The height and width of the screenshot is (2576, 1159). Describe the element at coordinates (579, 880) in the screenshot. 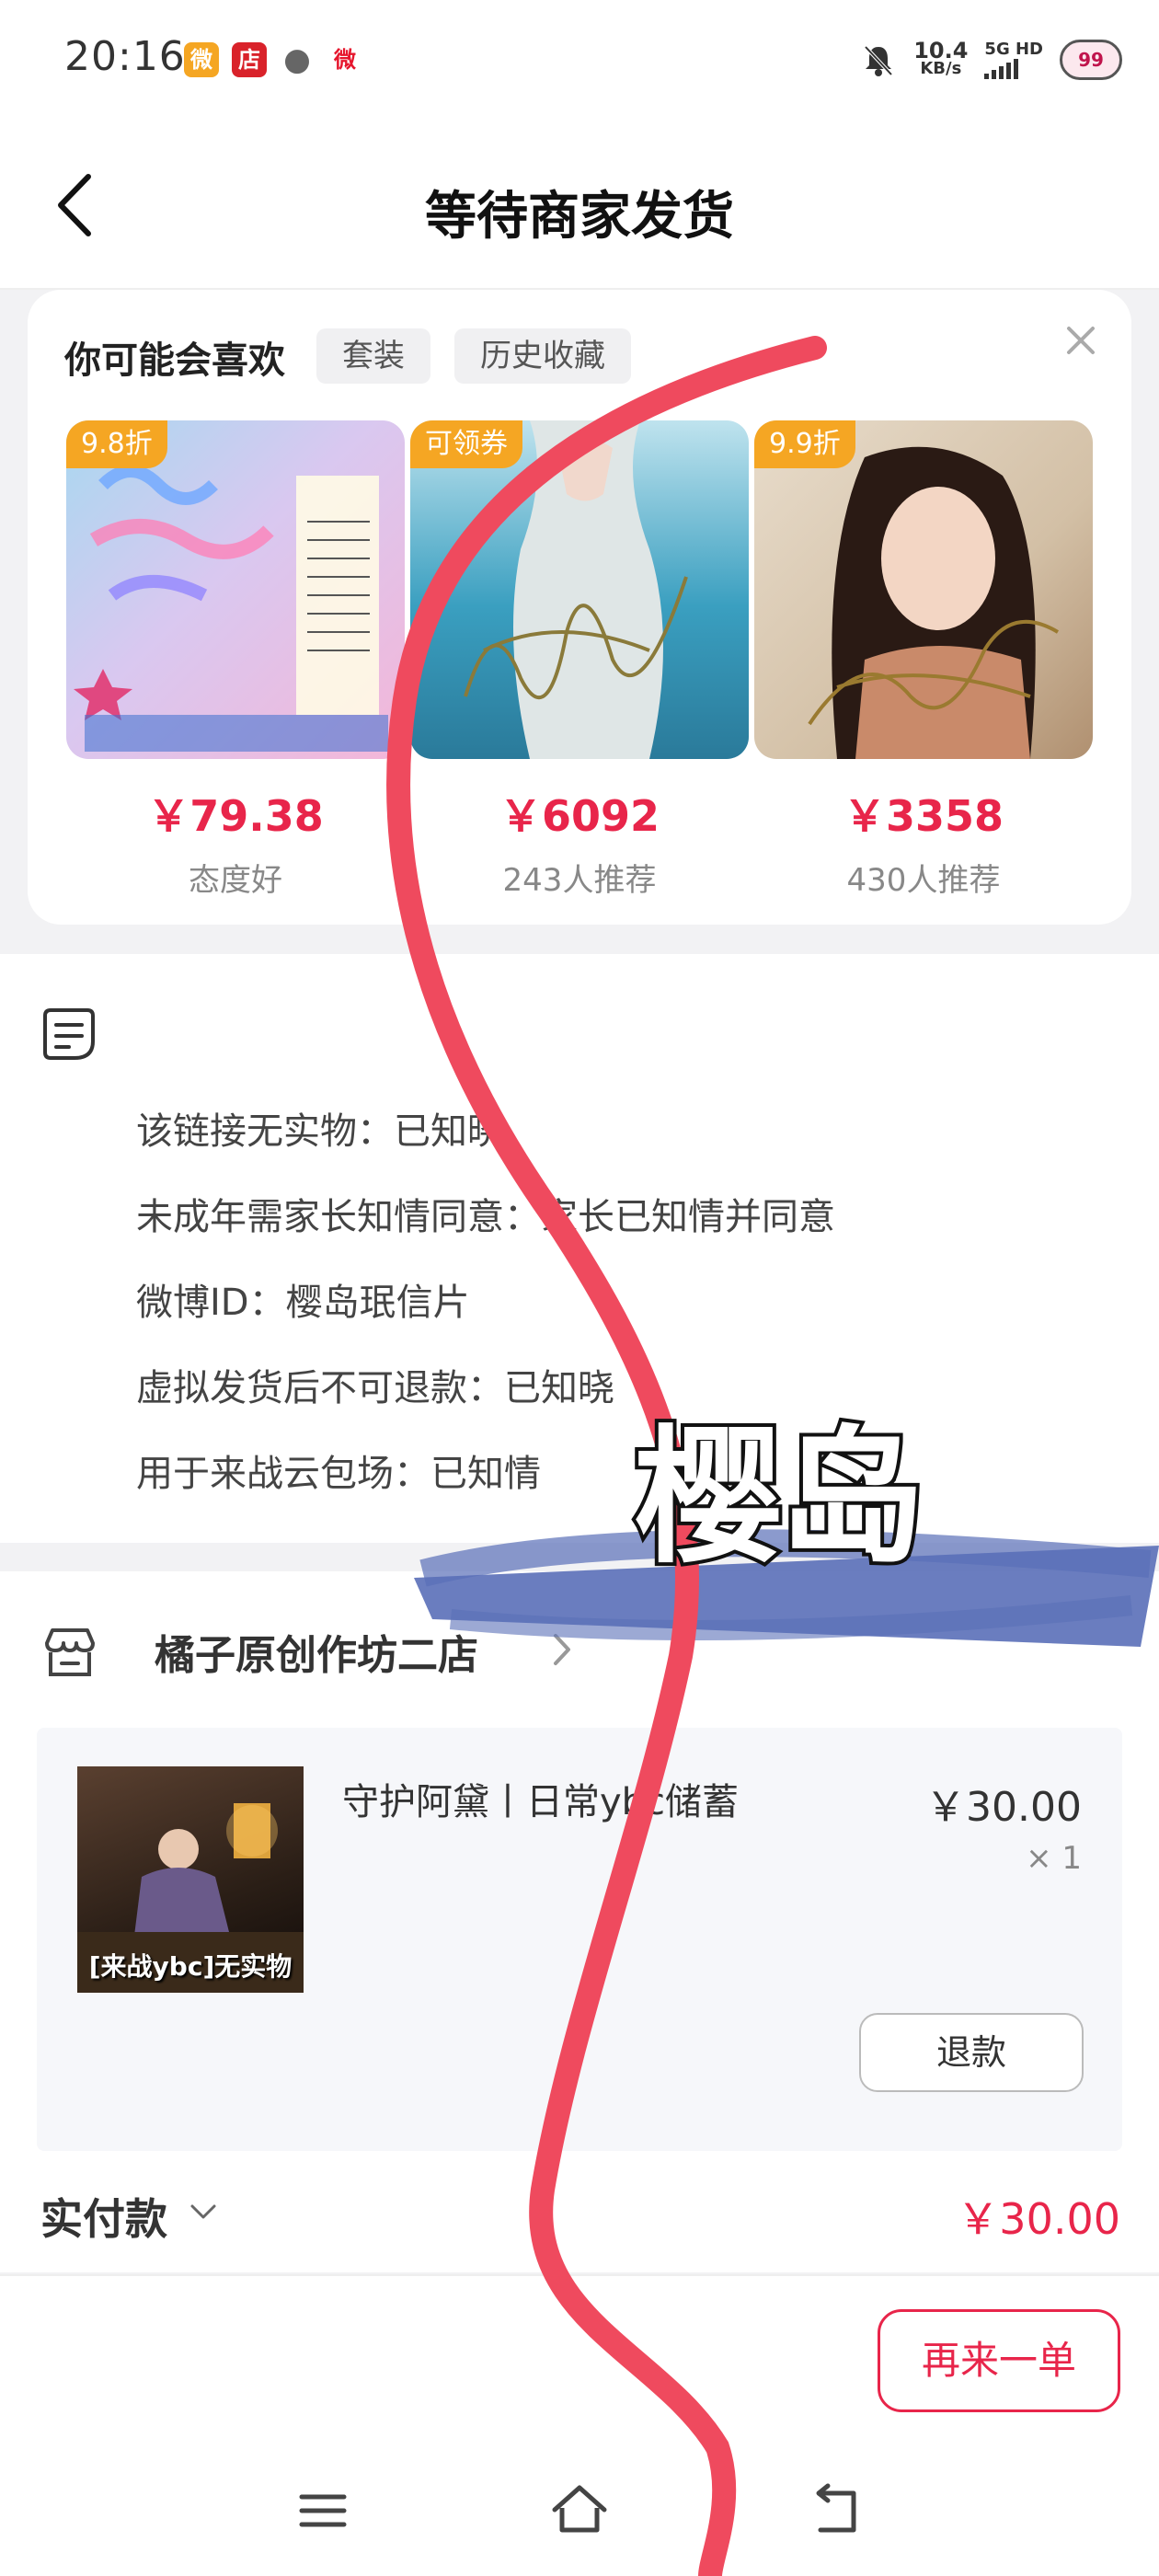

I see `product-subtitle: 243人推荐` at that location.